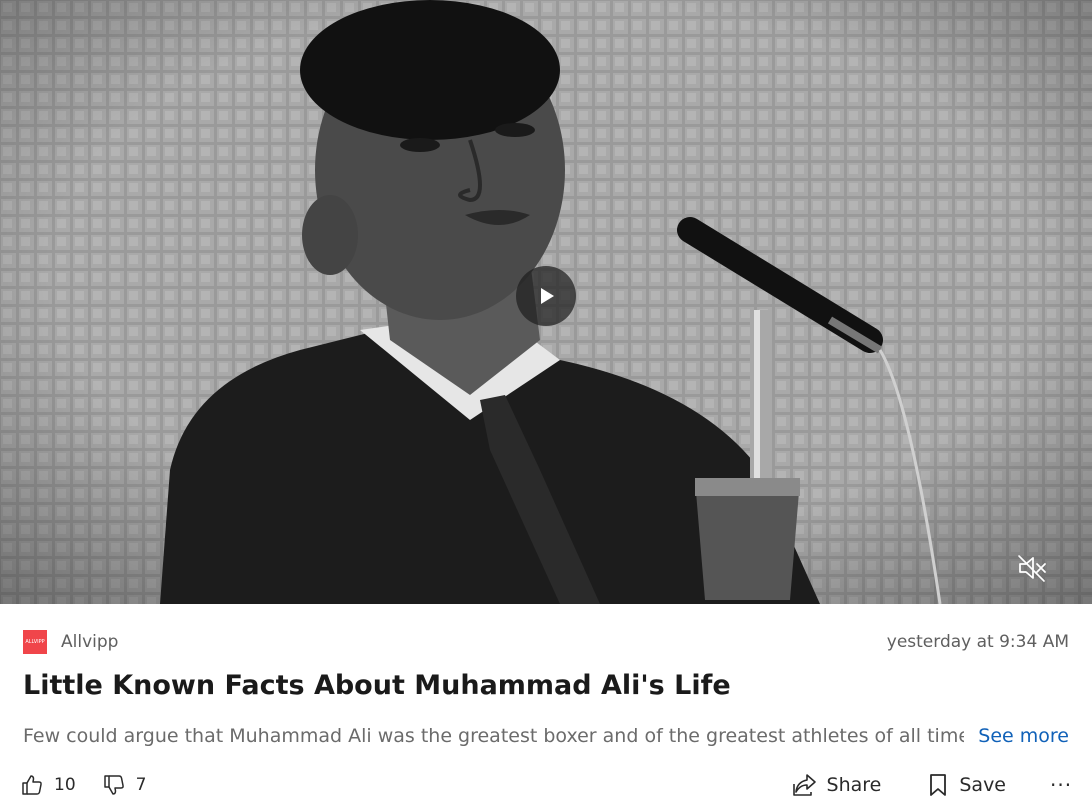 The height and width of the screenshot is (807, 1092). I want to click on share-icon, so click(804, 785).